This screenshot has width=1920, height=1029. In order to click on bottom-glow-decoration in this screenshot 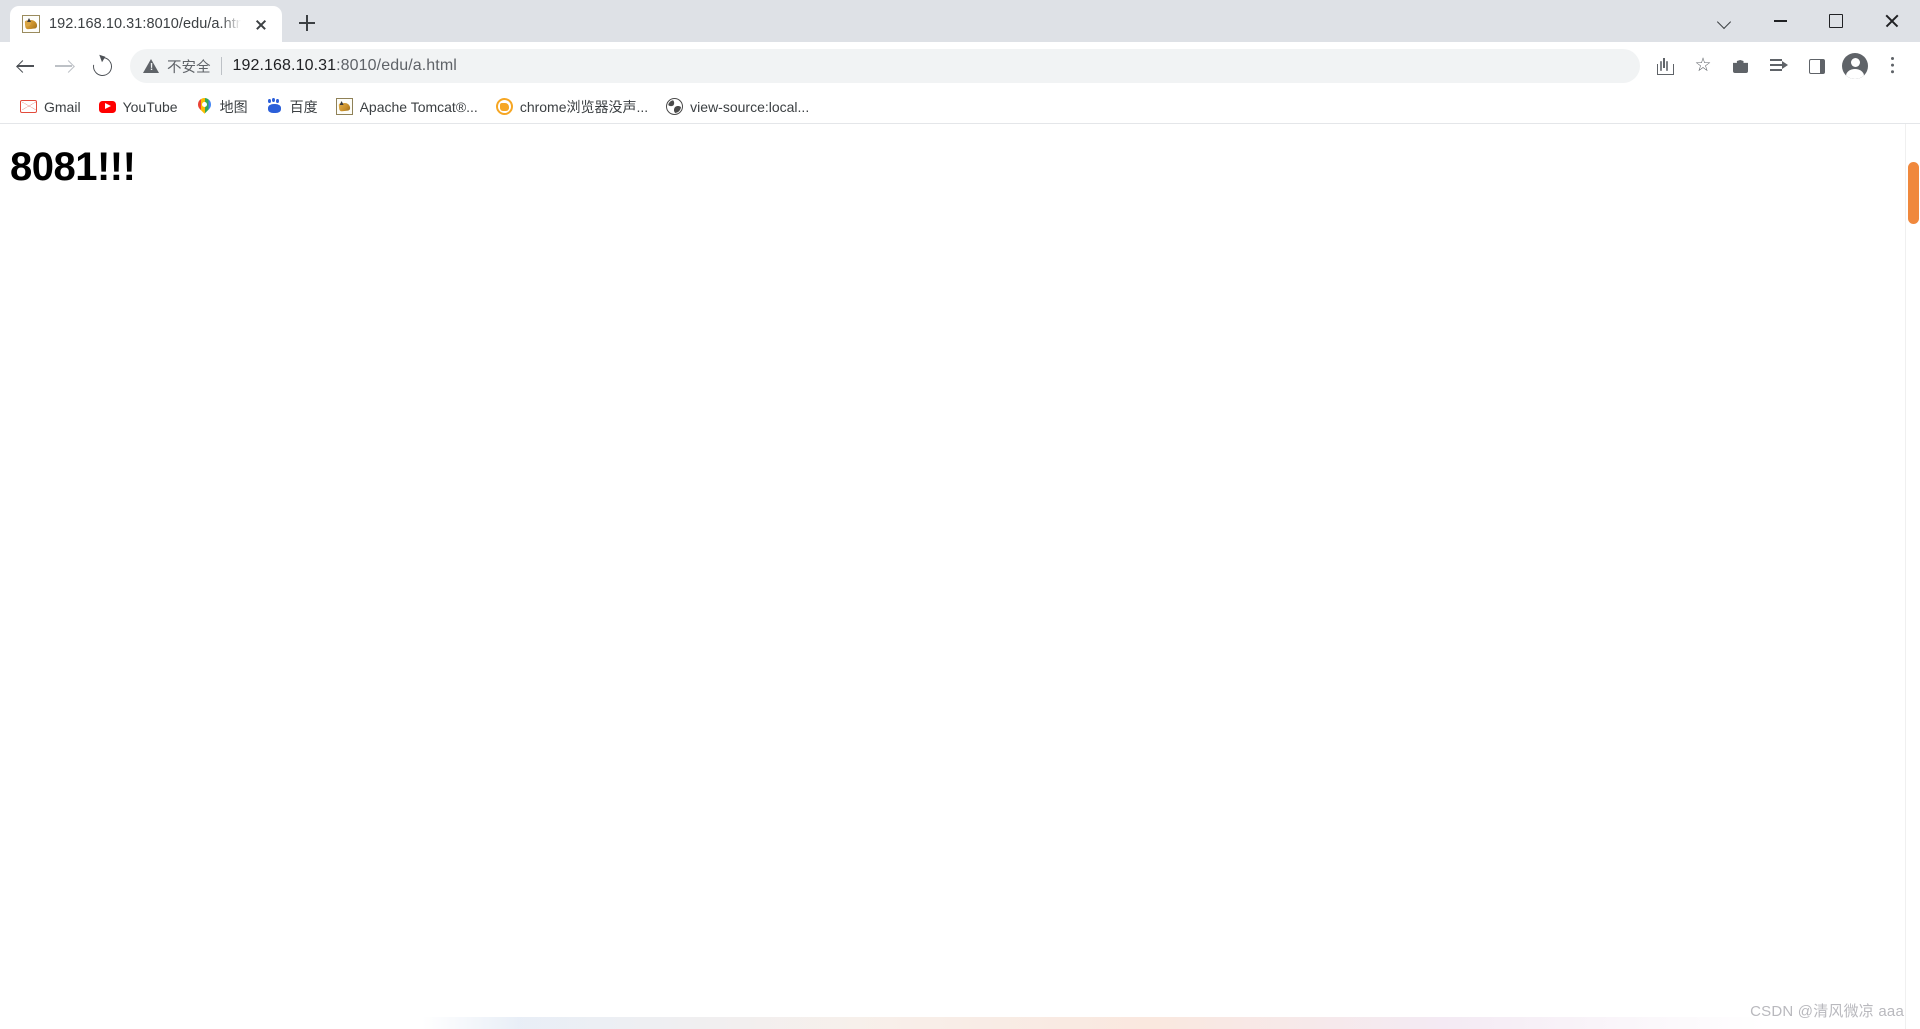, I will do `click(960, 1023)`.